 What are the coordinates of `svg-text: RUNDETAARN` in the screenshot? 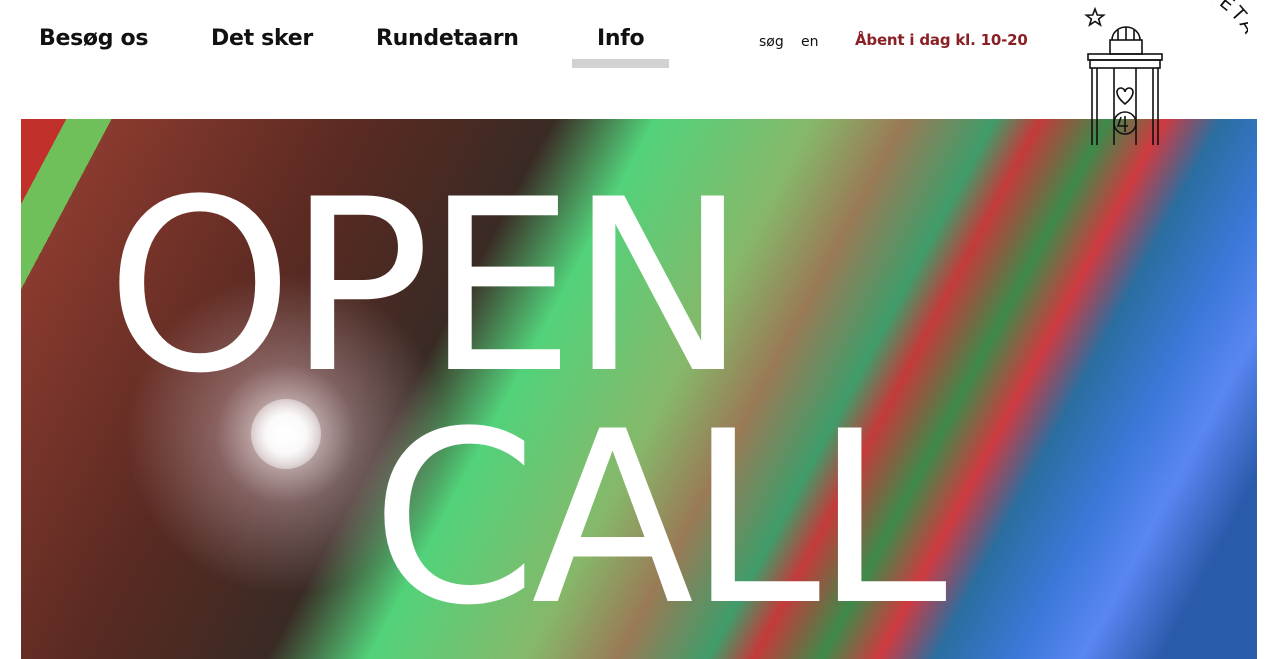 It's located at (1199, 43).